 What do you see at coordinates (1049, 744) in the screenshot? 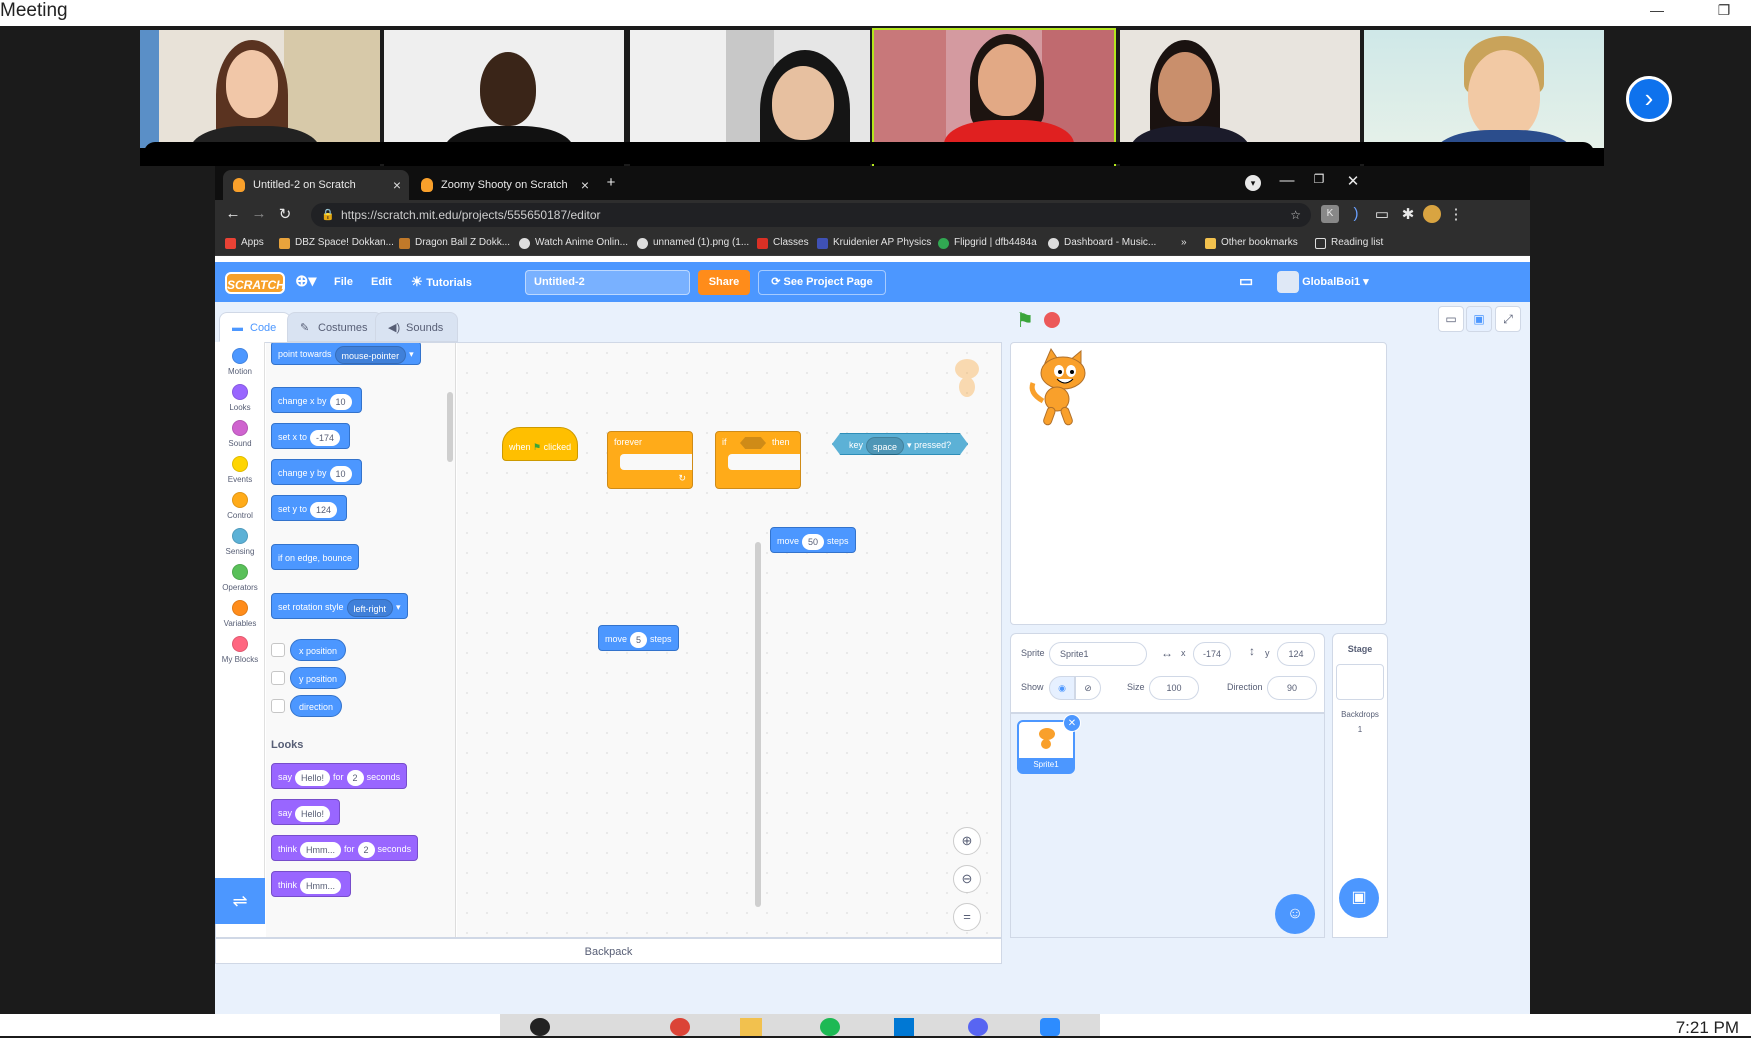
I see `sprite-thumbnail: ✕ Sprite1` at bounding box center [1049, 744].